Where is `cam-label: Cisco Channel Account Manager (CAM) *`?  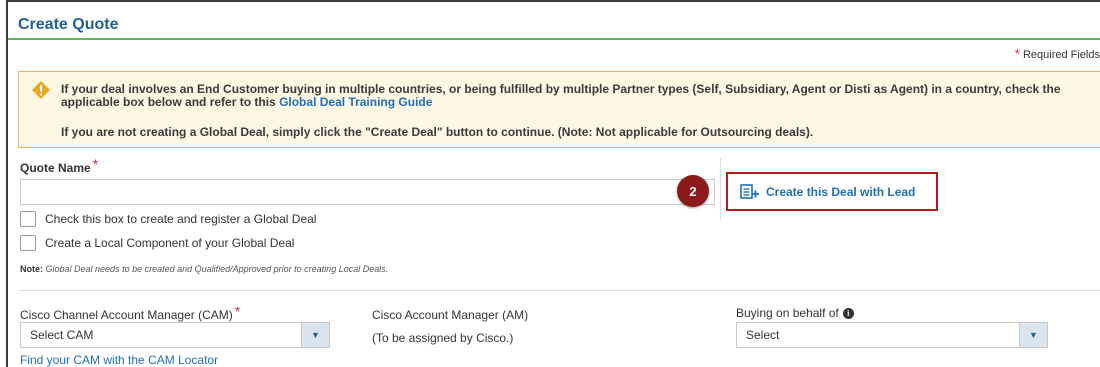 cam-label: Cisco Channel Account Manager (CAM) * is located at coordinates (130, 312).